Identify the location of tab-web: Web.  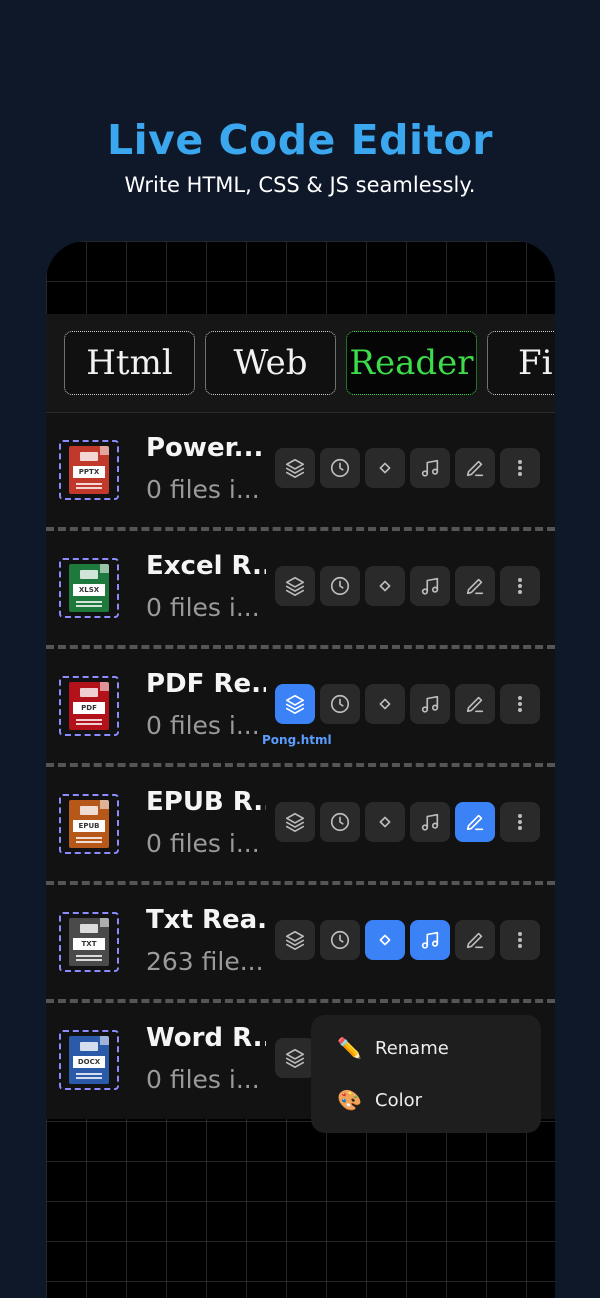
(270, 363).